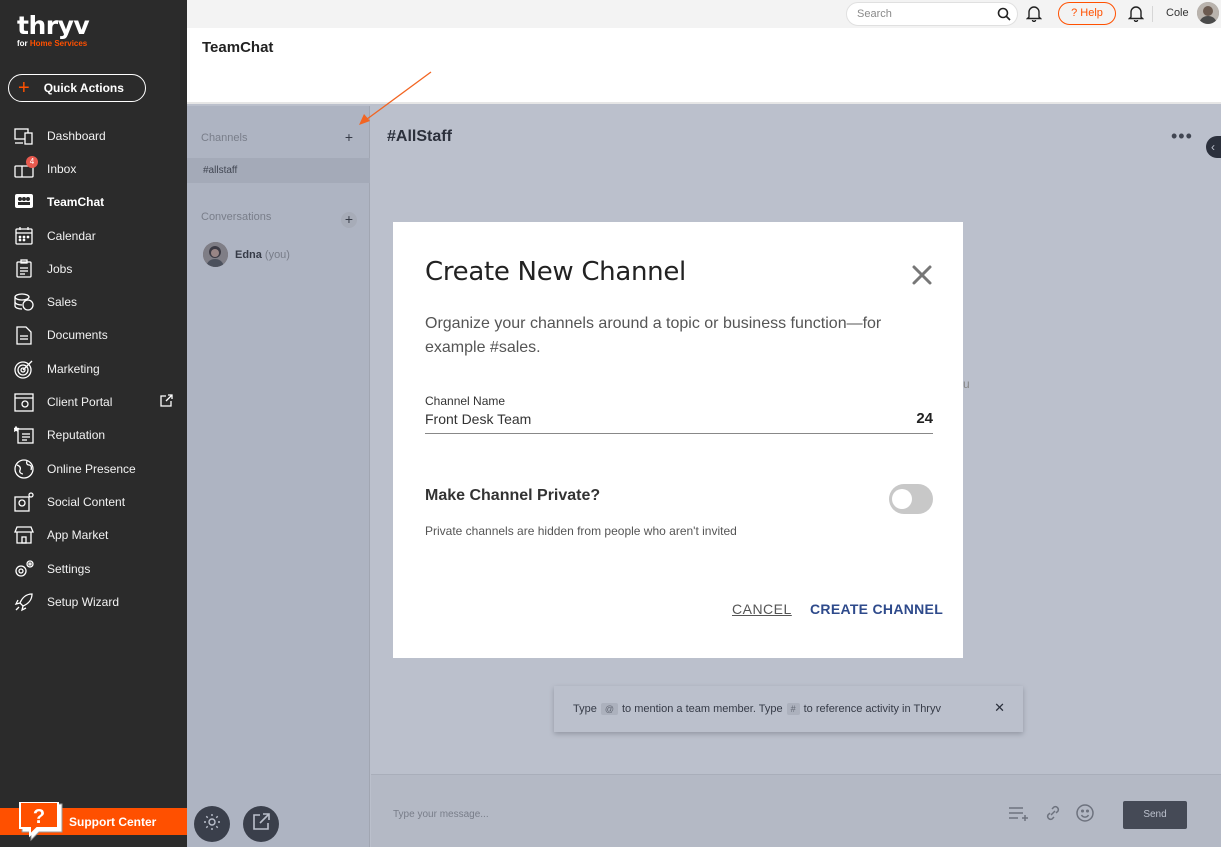 Image resolution: width=1221 pixels, height=847 pixels. What do you see at coordinates (69, 568) in the screenshot?
I see `sidebar-item-label: Settings` at bounding box center [69, 568].